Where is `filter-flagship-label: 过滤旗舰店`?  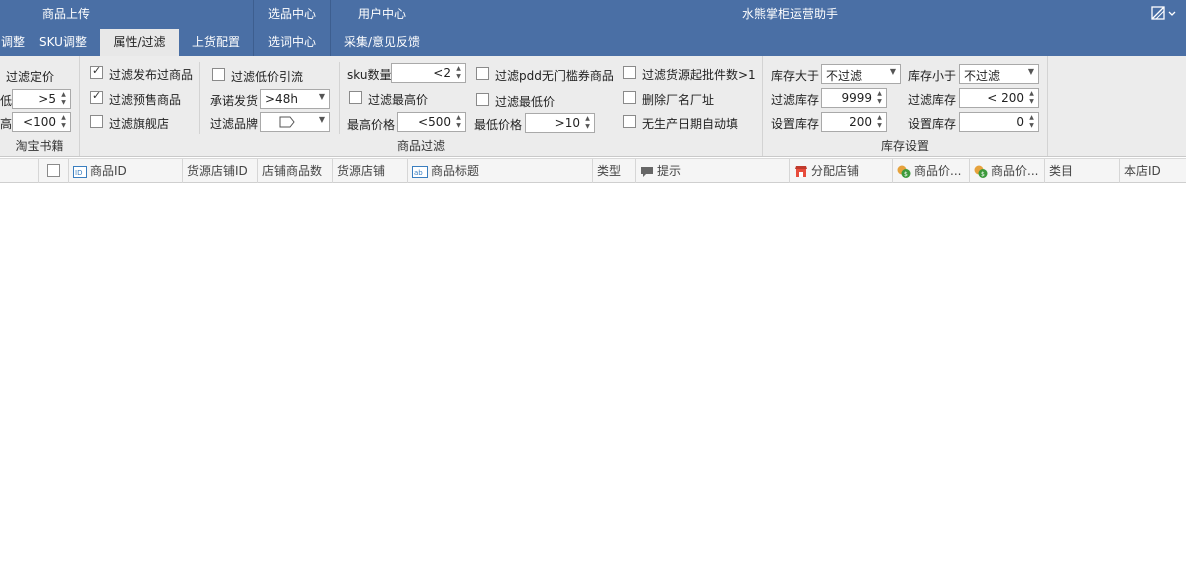
filter-flagship-label: 过滤旗舰店 is located at coordinates (139, 124).